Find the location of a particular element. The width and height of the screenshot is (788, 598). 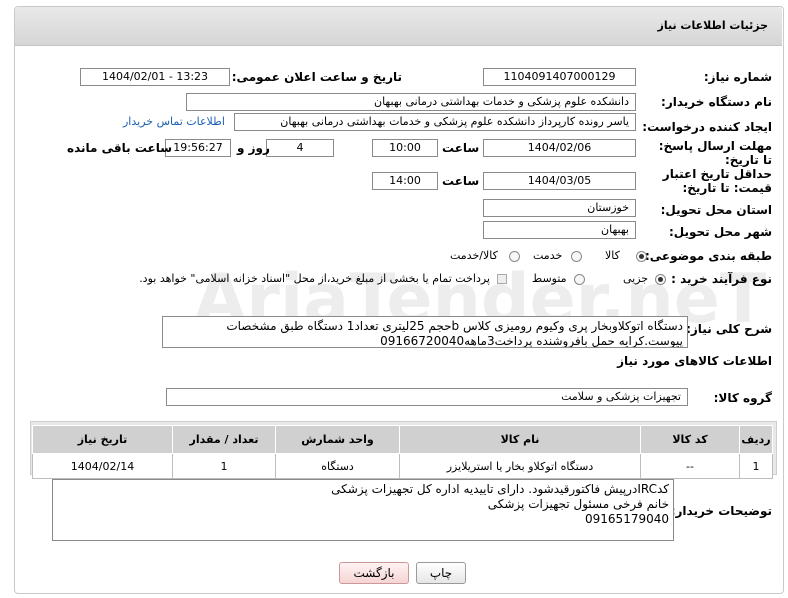

col-header-name: نام کالا is located at coordinates (520, 439).